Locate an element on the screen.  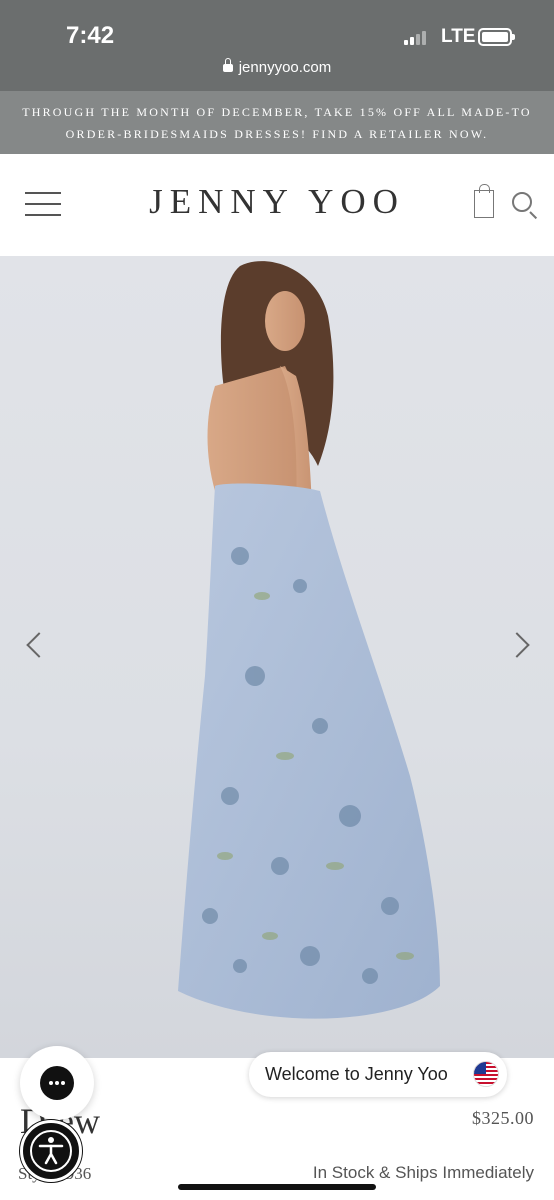
accessibility-button is located at coordinates (51, 1151).